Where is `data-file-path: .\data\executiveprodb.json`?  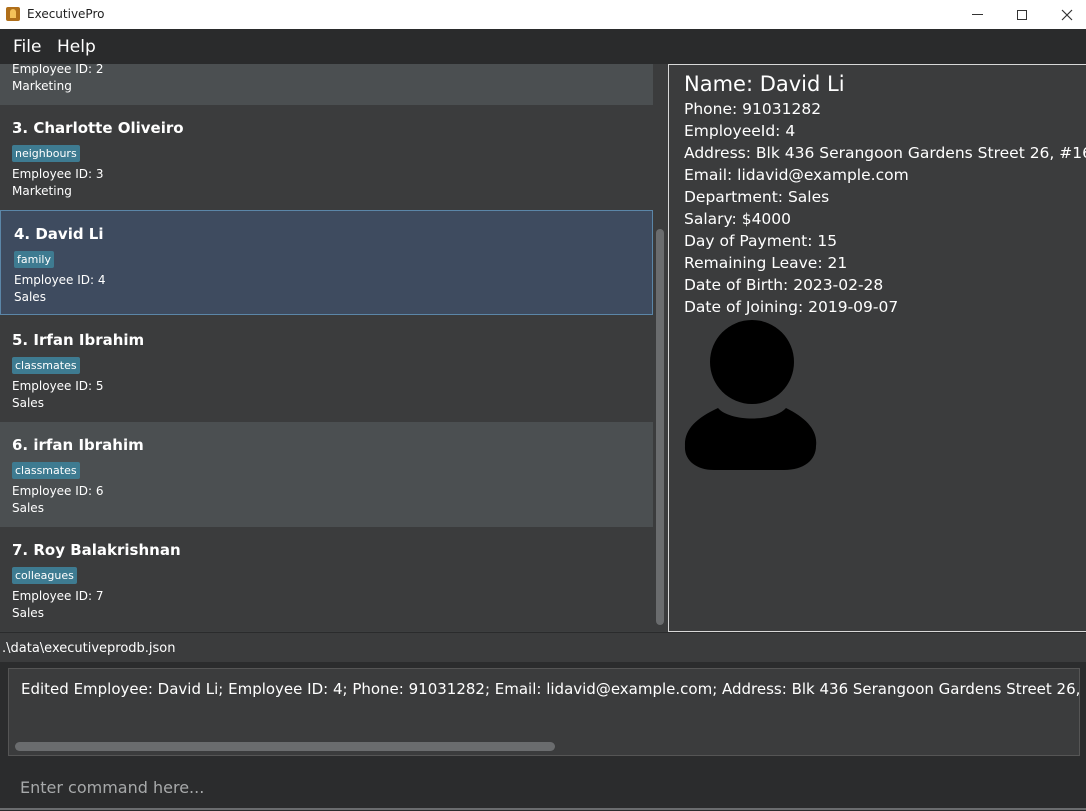 data-file-path: .\data\executiveprodb.json is located at coordinates (89, 648).